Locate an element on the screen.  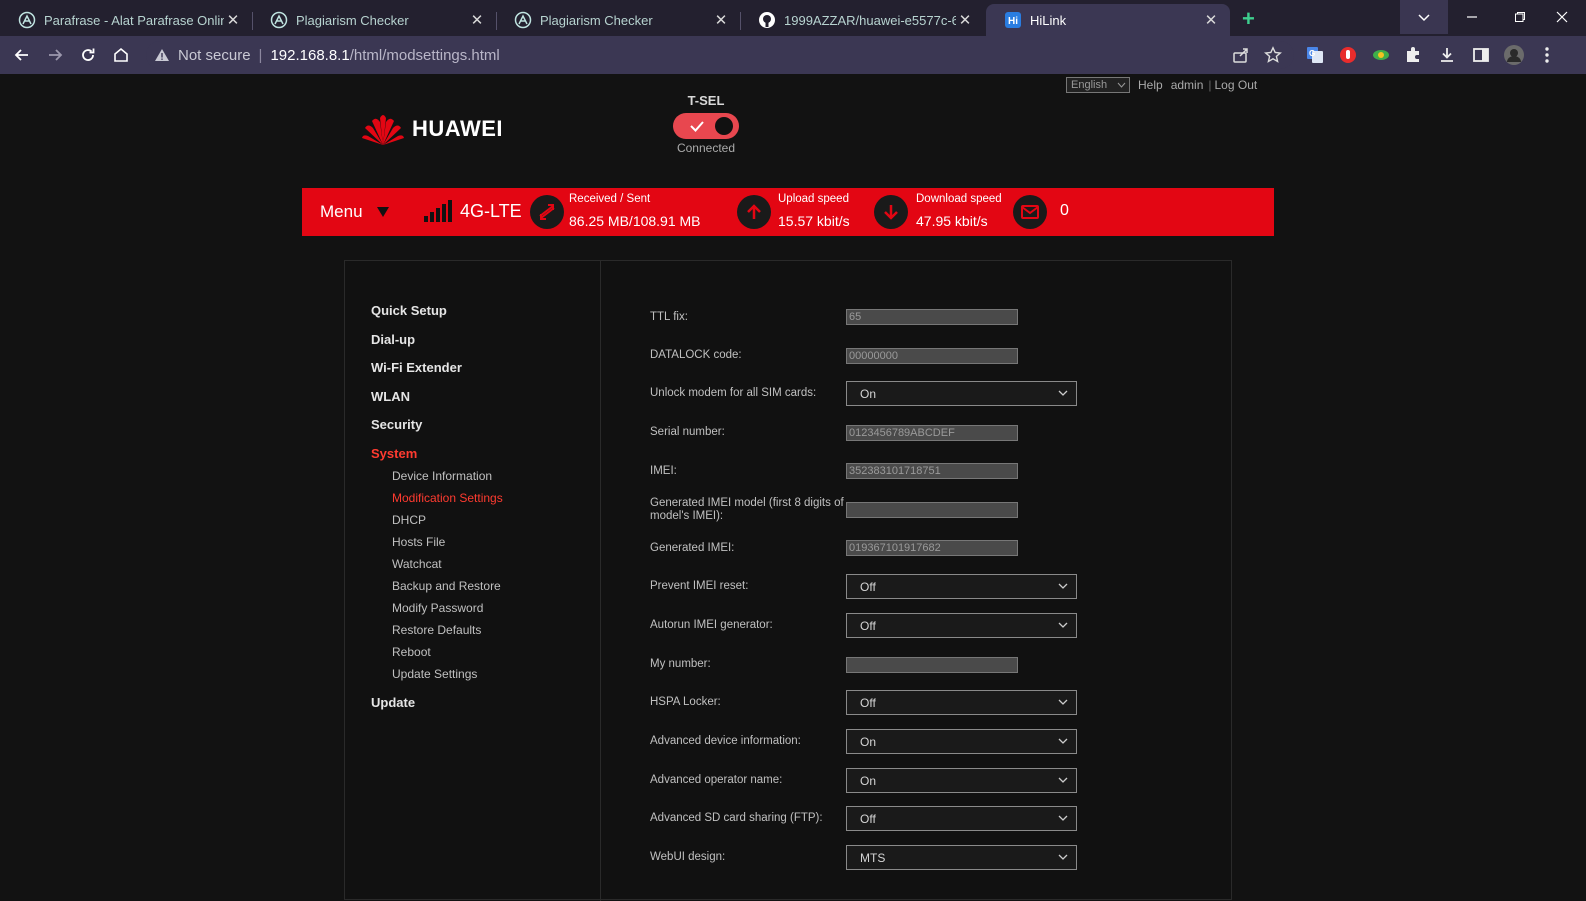
home-button is located at coordinates (121, 55).